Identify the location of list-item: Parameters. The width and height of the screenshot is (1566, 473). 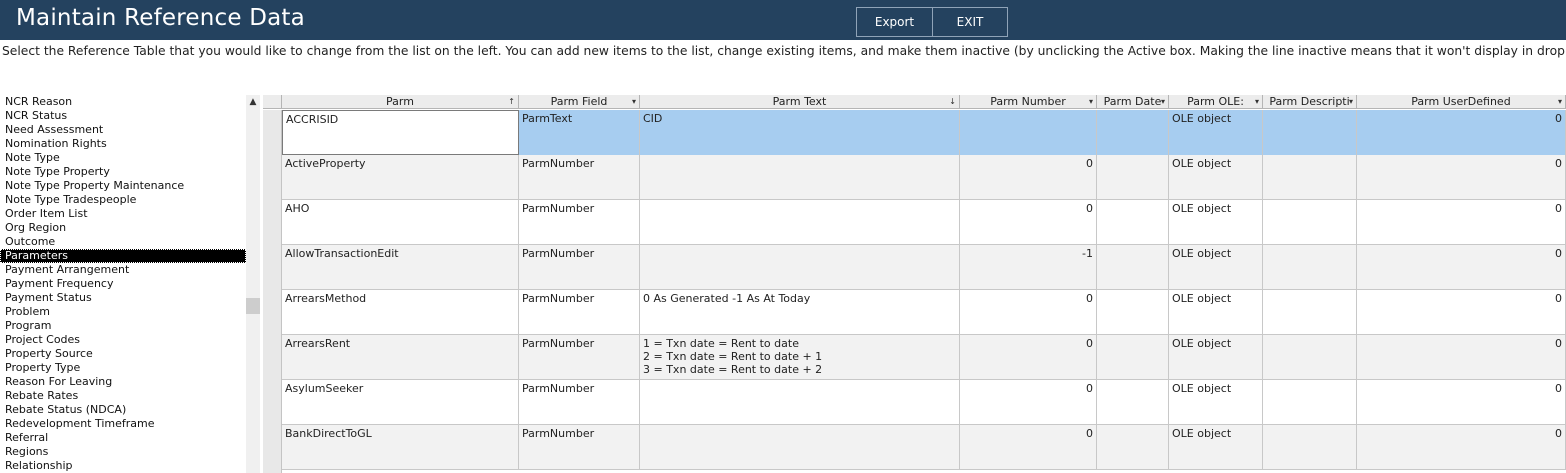
(123, 256).